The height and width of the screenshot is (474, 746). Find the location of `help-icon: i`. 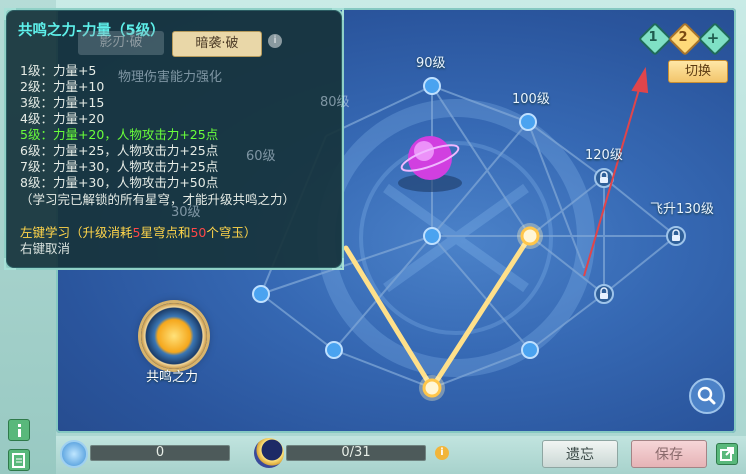

help-icon: i is located at coordinates (442, 453).